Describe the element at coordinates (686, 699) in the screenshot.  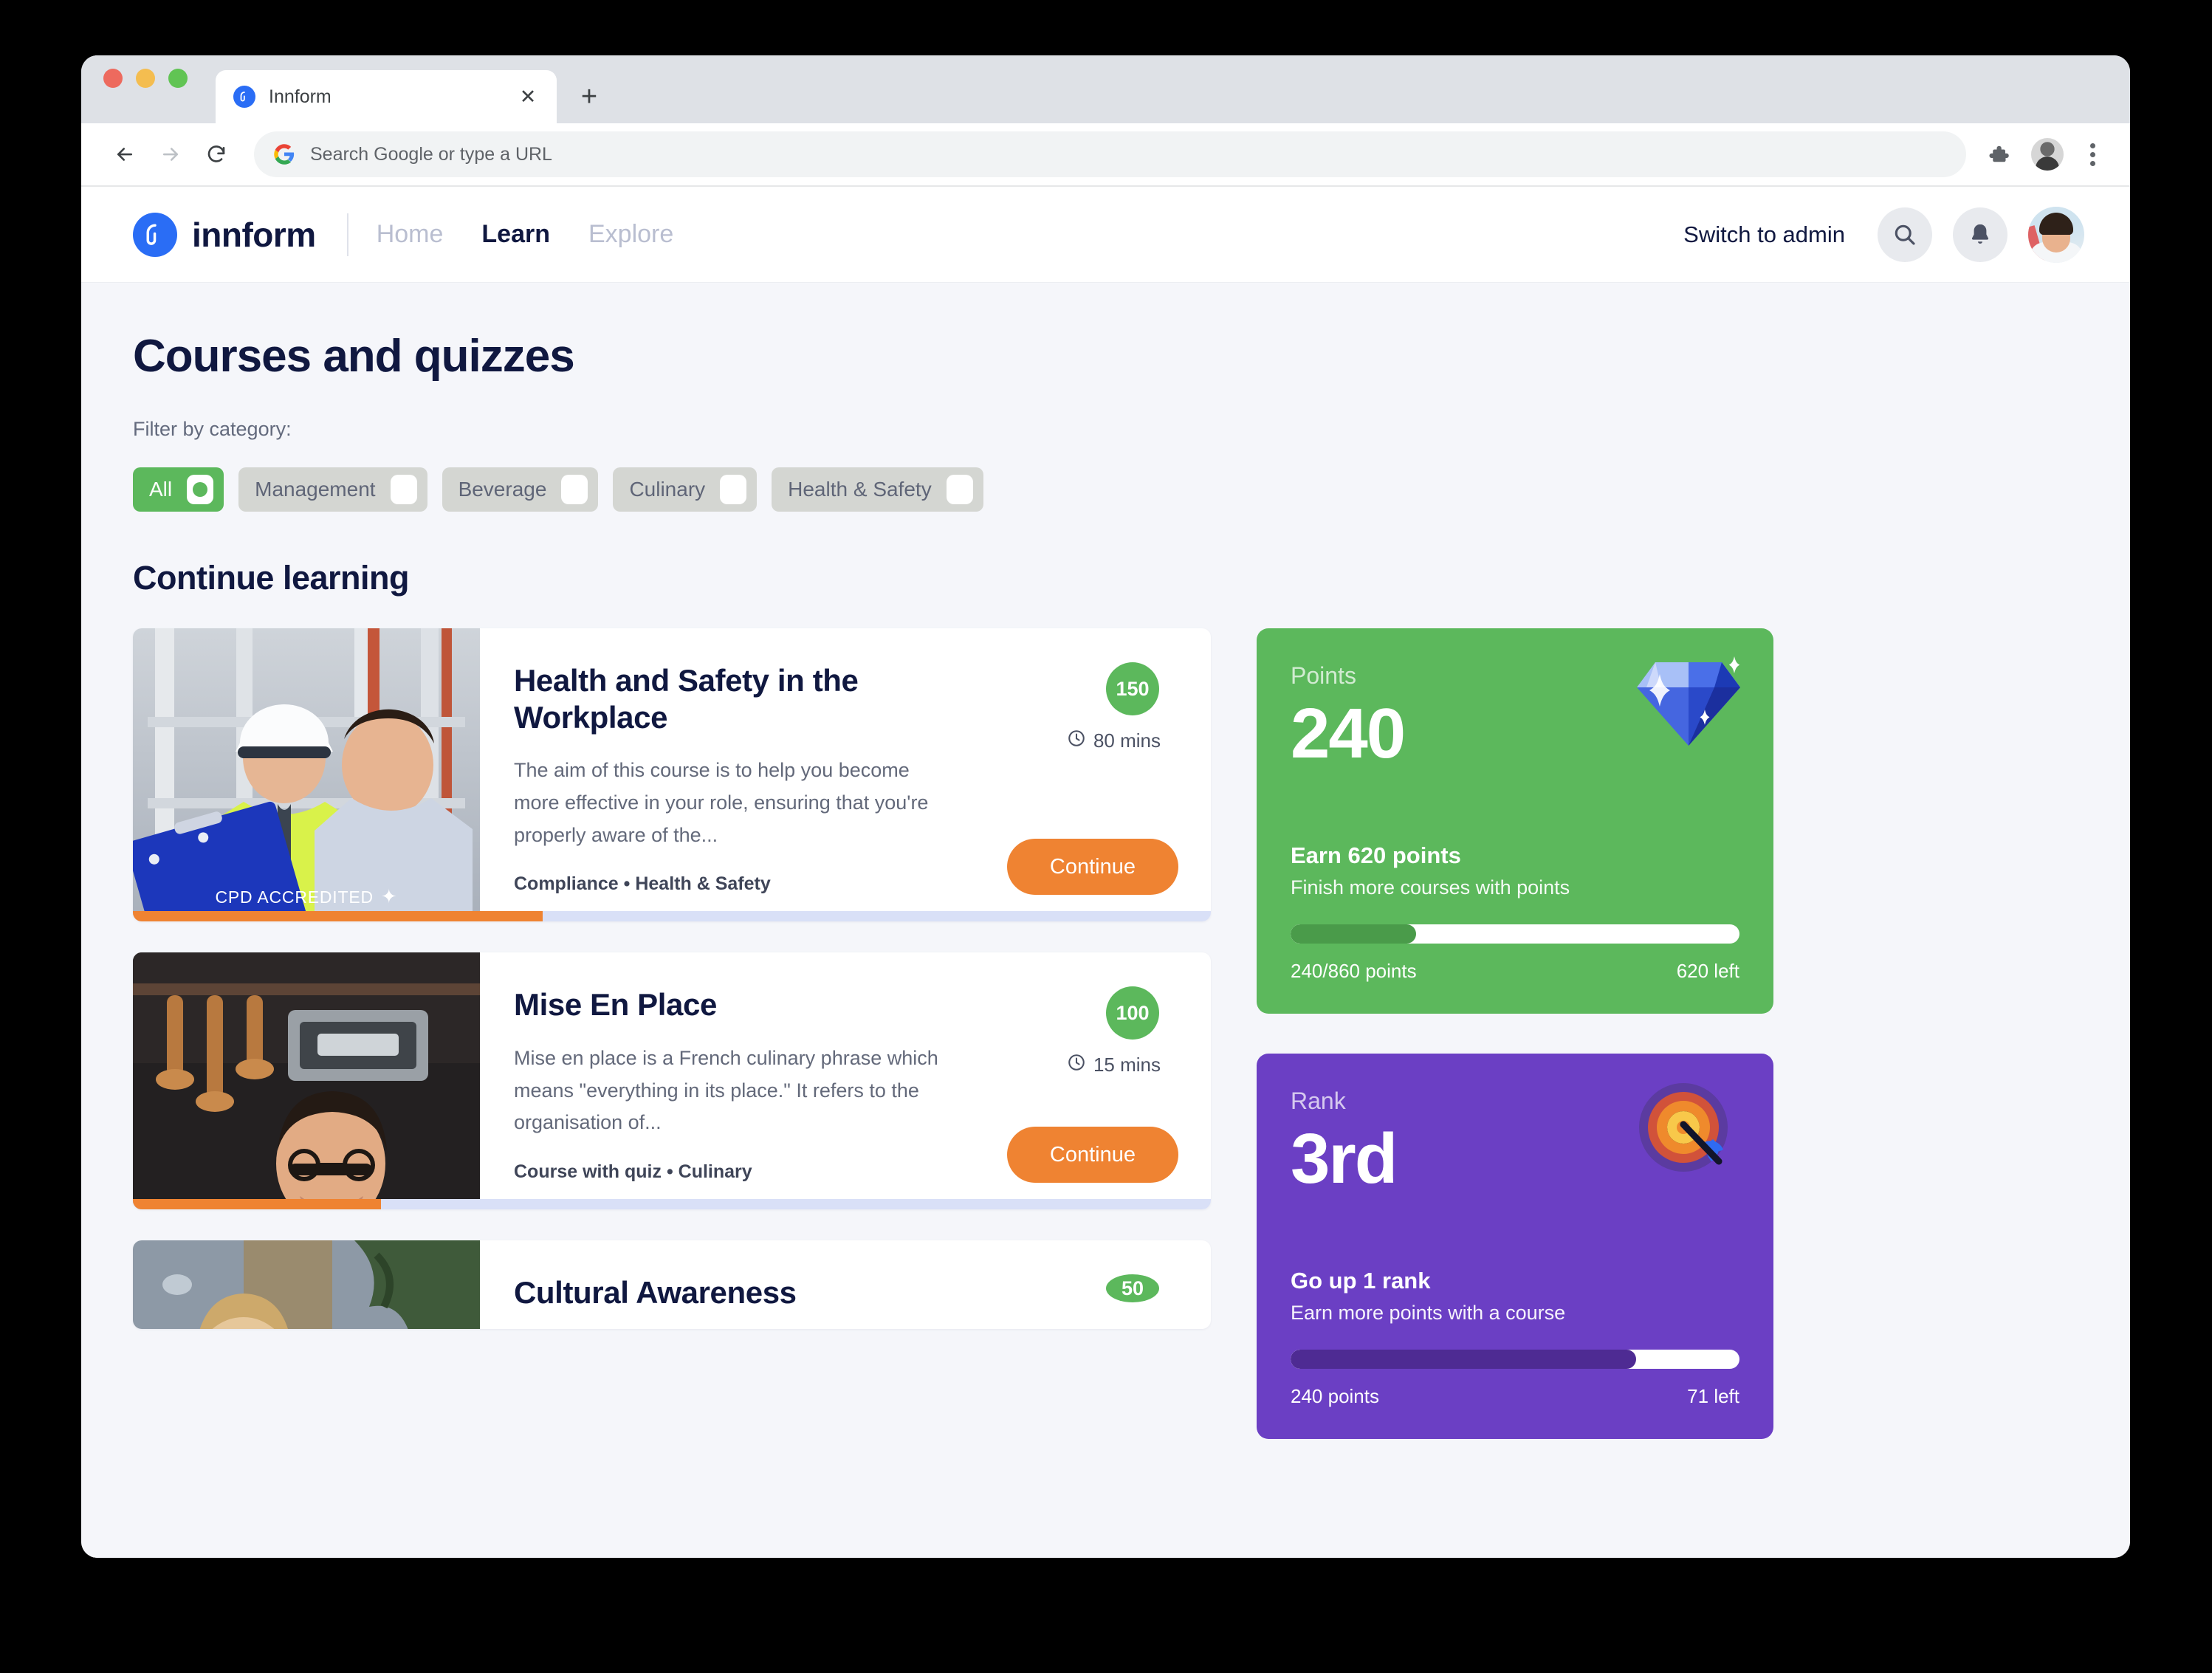
I see `course-title: Health and Safety in the Workplace` at that location.